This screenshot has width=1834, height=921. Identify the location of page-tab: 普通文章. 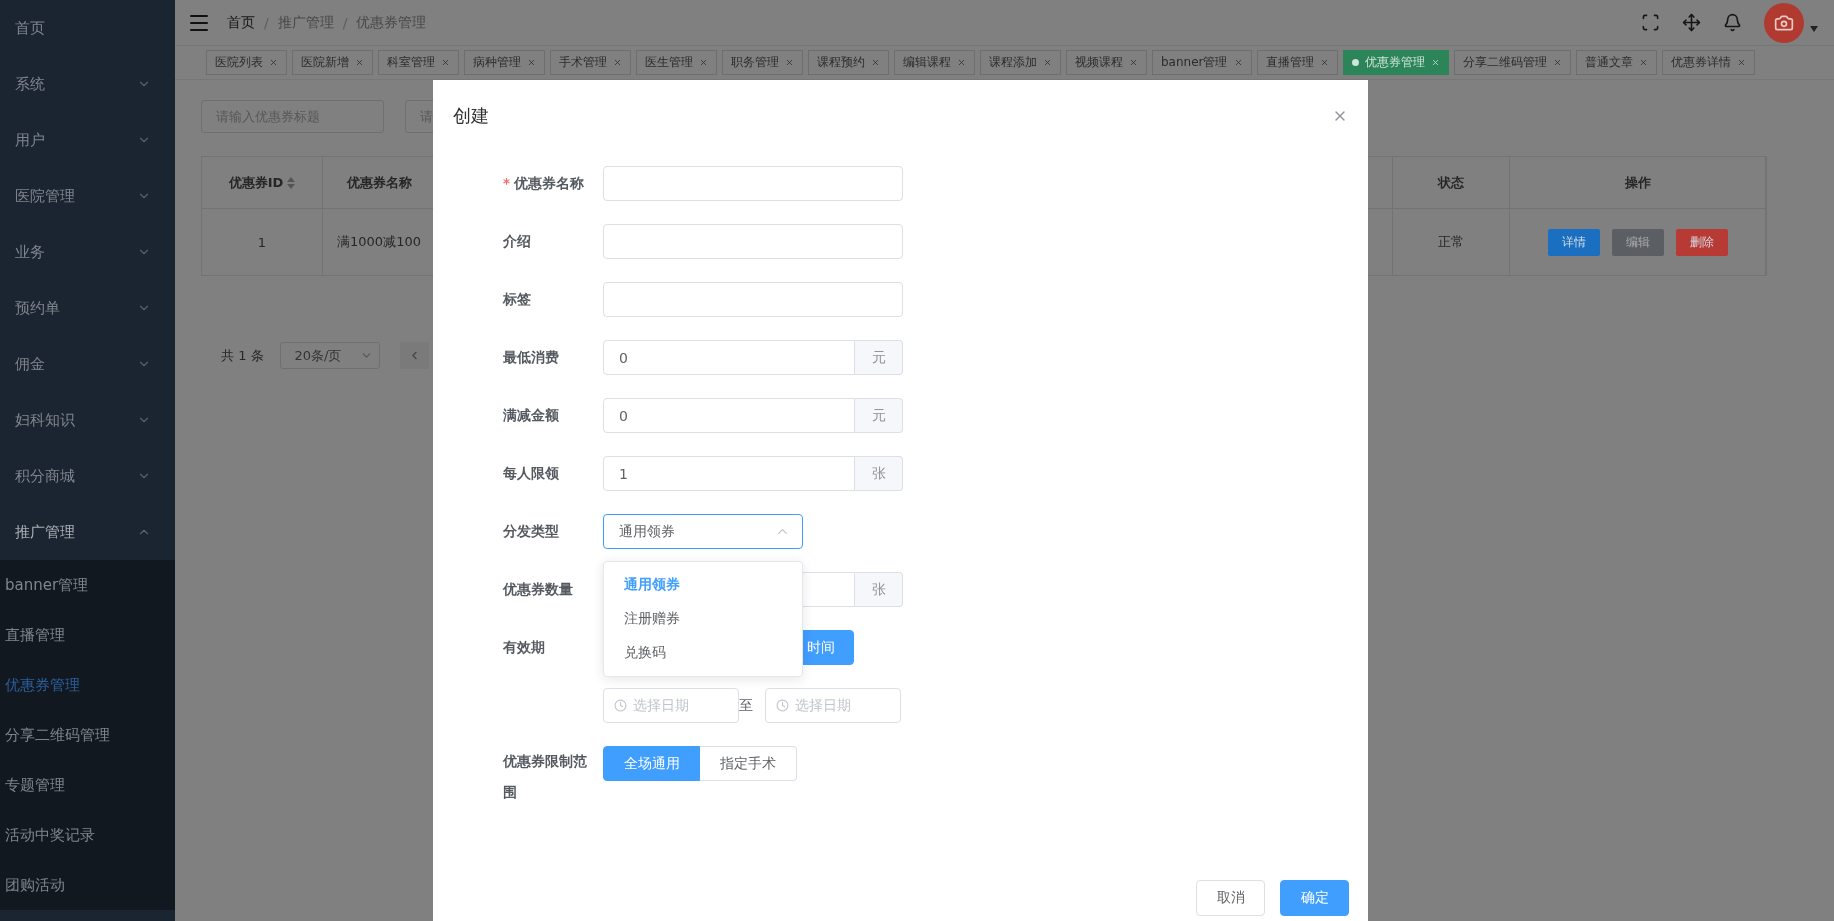
(1616, 62).